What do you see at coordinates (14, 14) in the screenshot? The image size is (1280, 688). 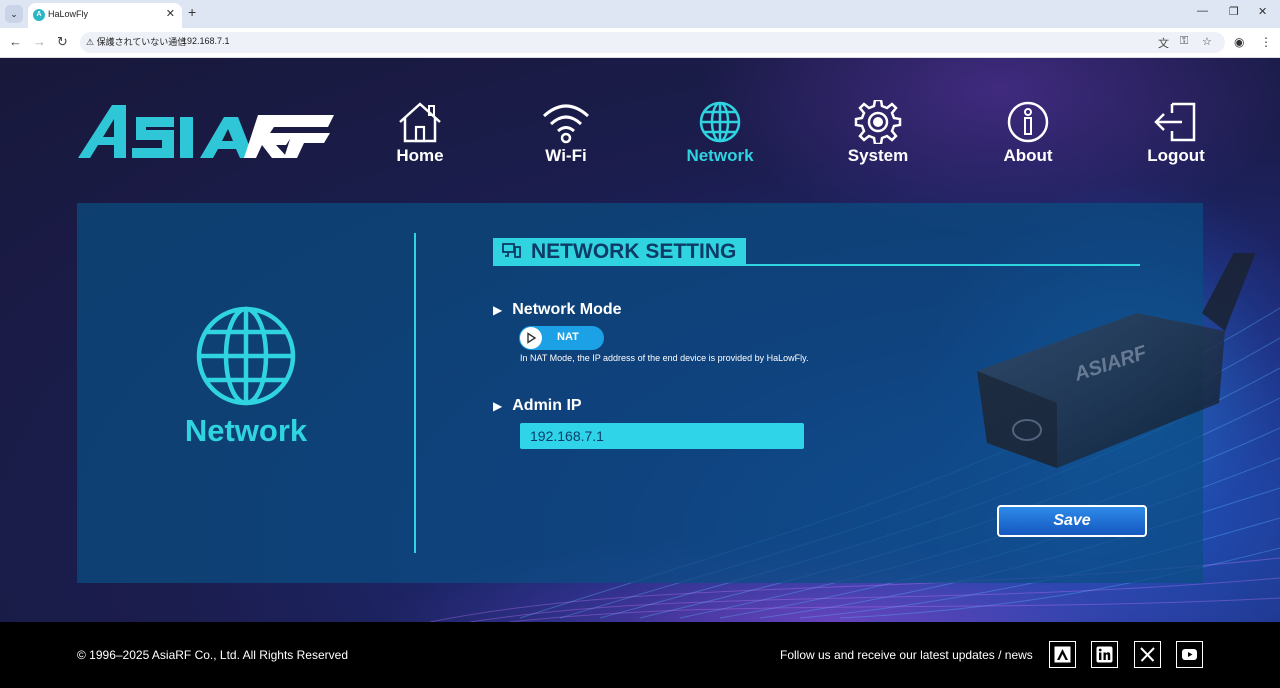 I see `tab-search-icon: ⌄` at bounding box center [14, 14].